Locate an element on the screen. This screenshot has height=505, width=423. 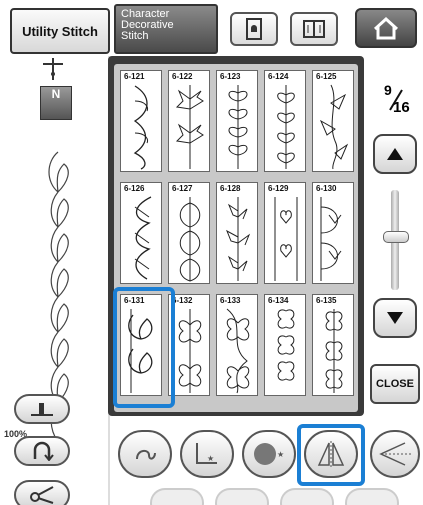
pattern-cell: 6-121 is located at coordinates (141, 121).